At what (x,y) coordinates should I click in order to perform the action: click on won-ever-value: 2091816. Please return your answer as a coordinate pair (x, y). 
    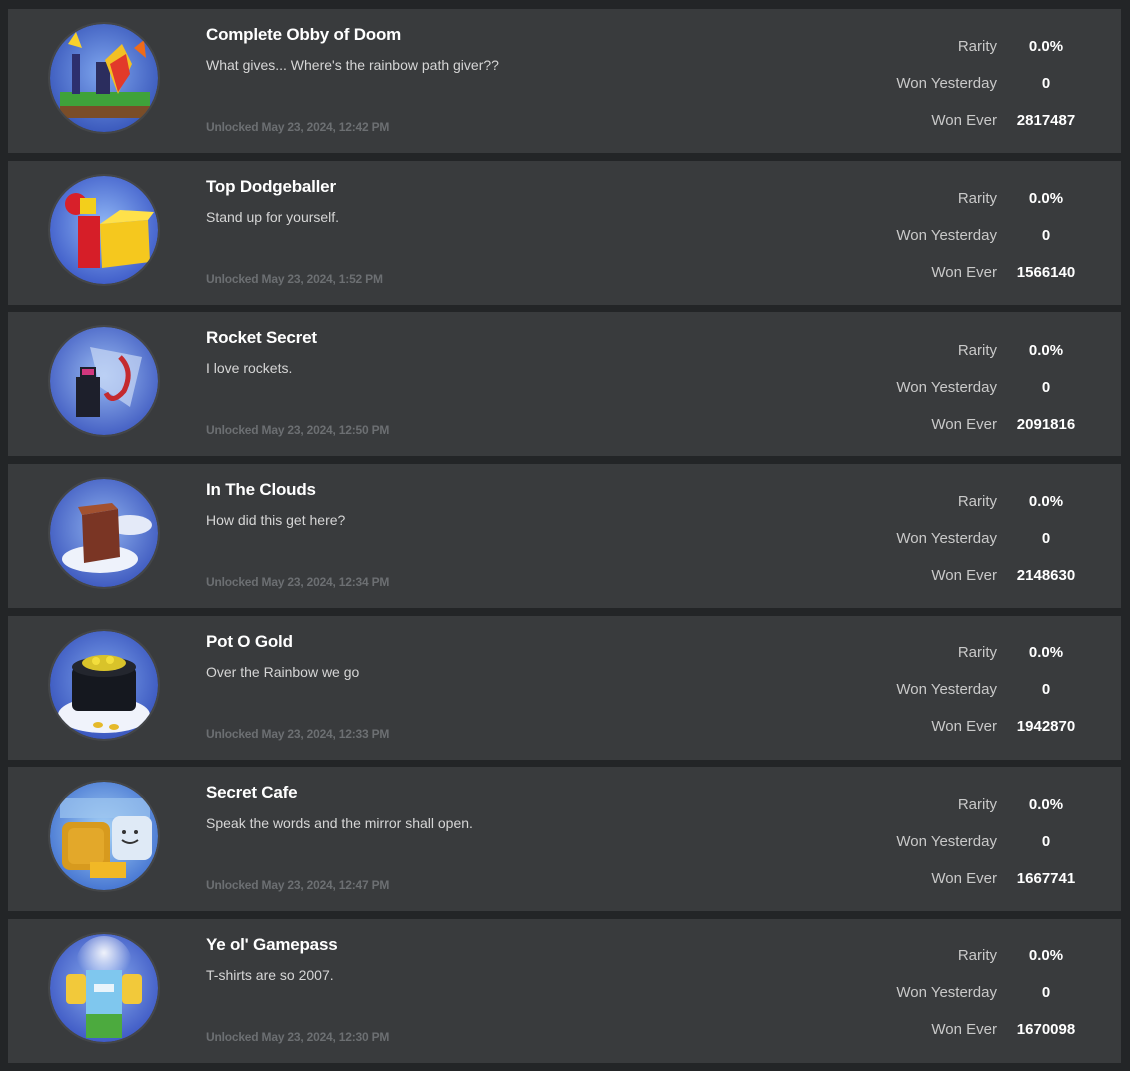
    Looking at the image, I should click on (1046, 424).